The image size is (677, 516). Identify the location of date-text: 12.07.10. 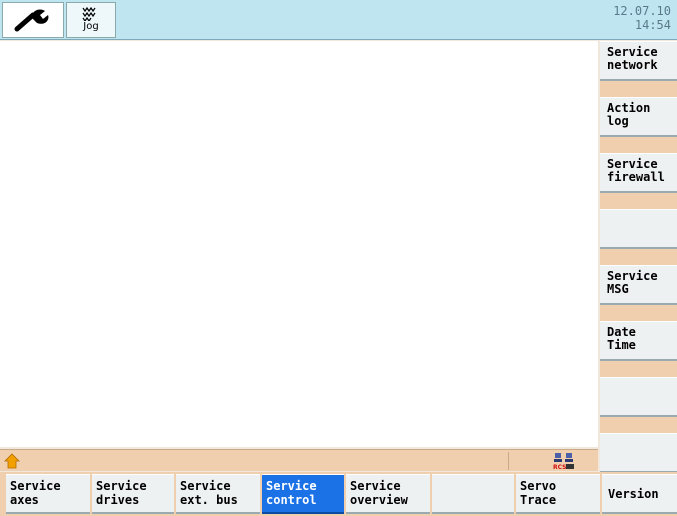
(642, 11).